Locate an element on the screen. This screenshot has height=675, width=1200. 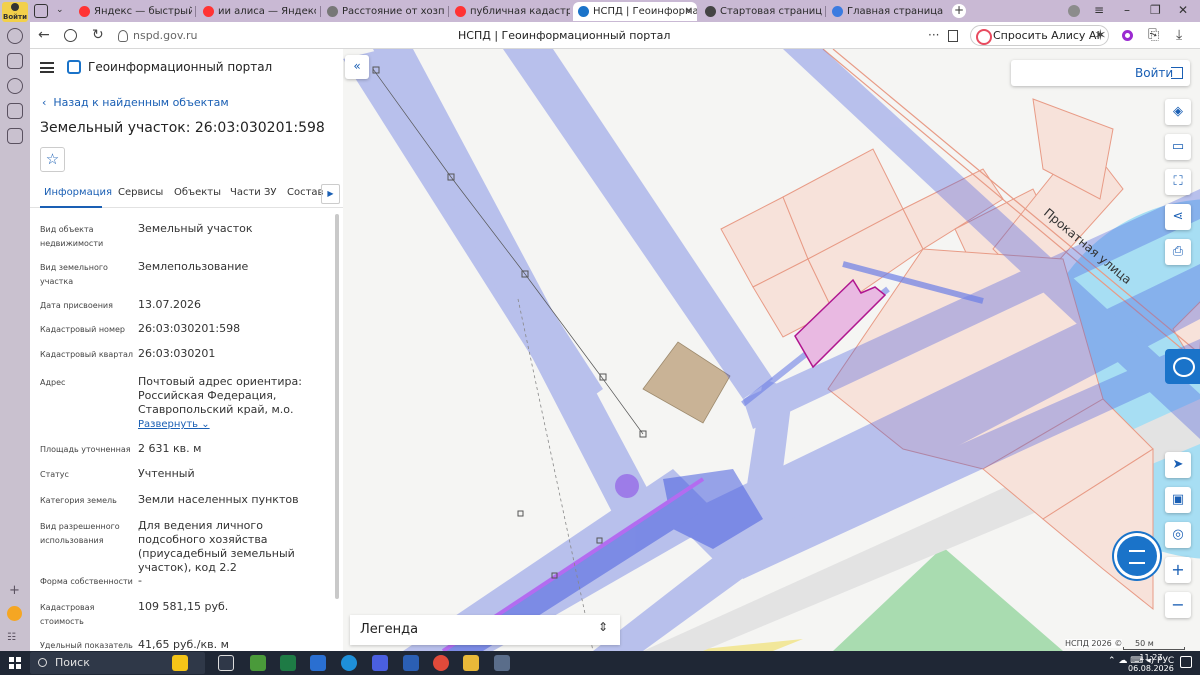
task-view-icon is located at coordinates (226, 663).